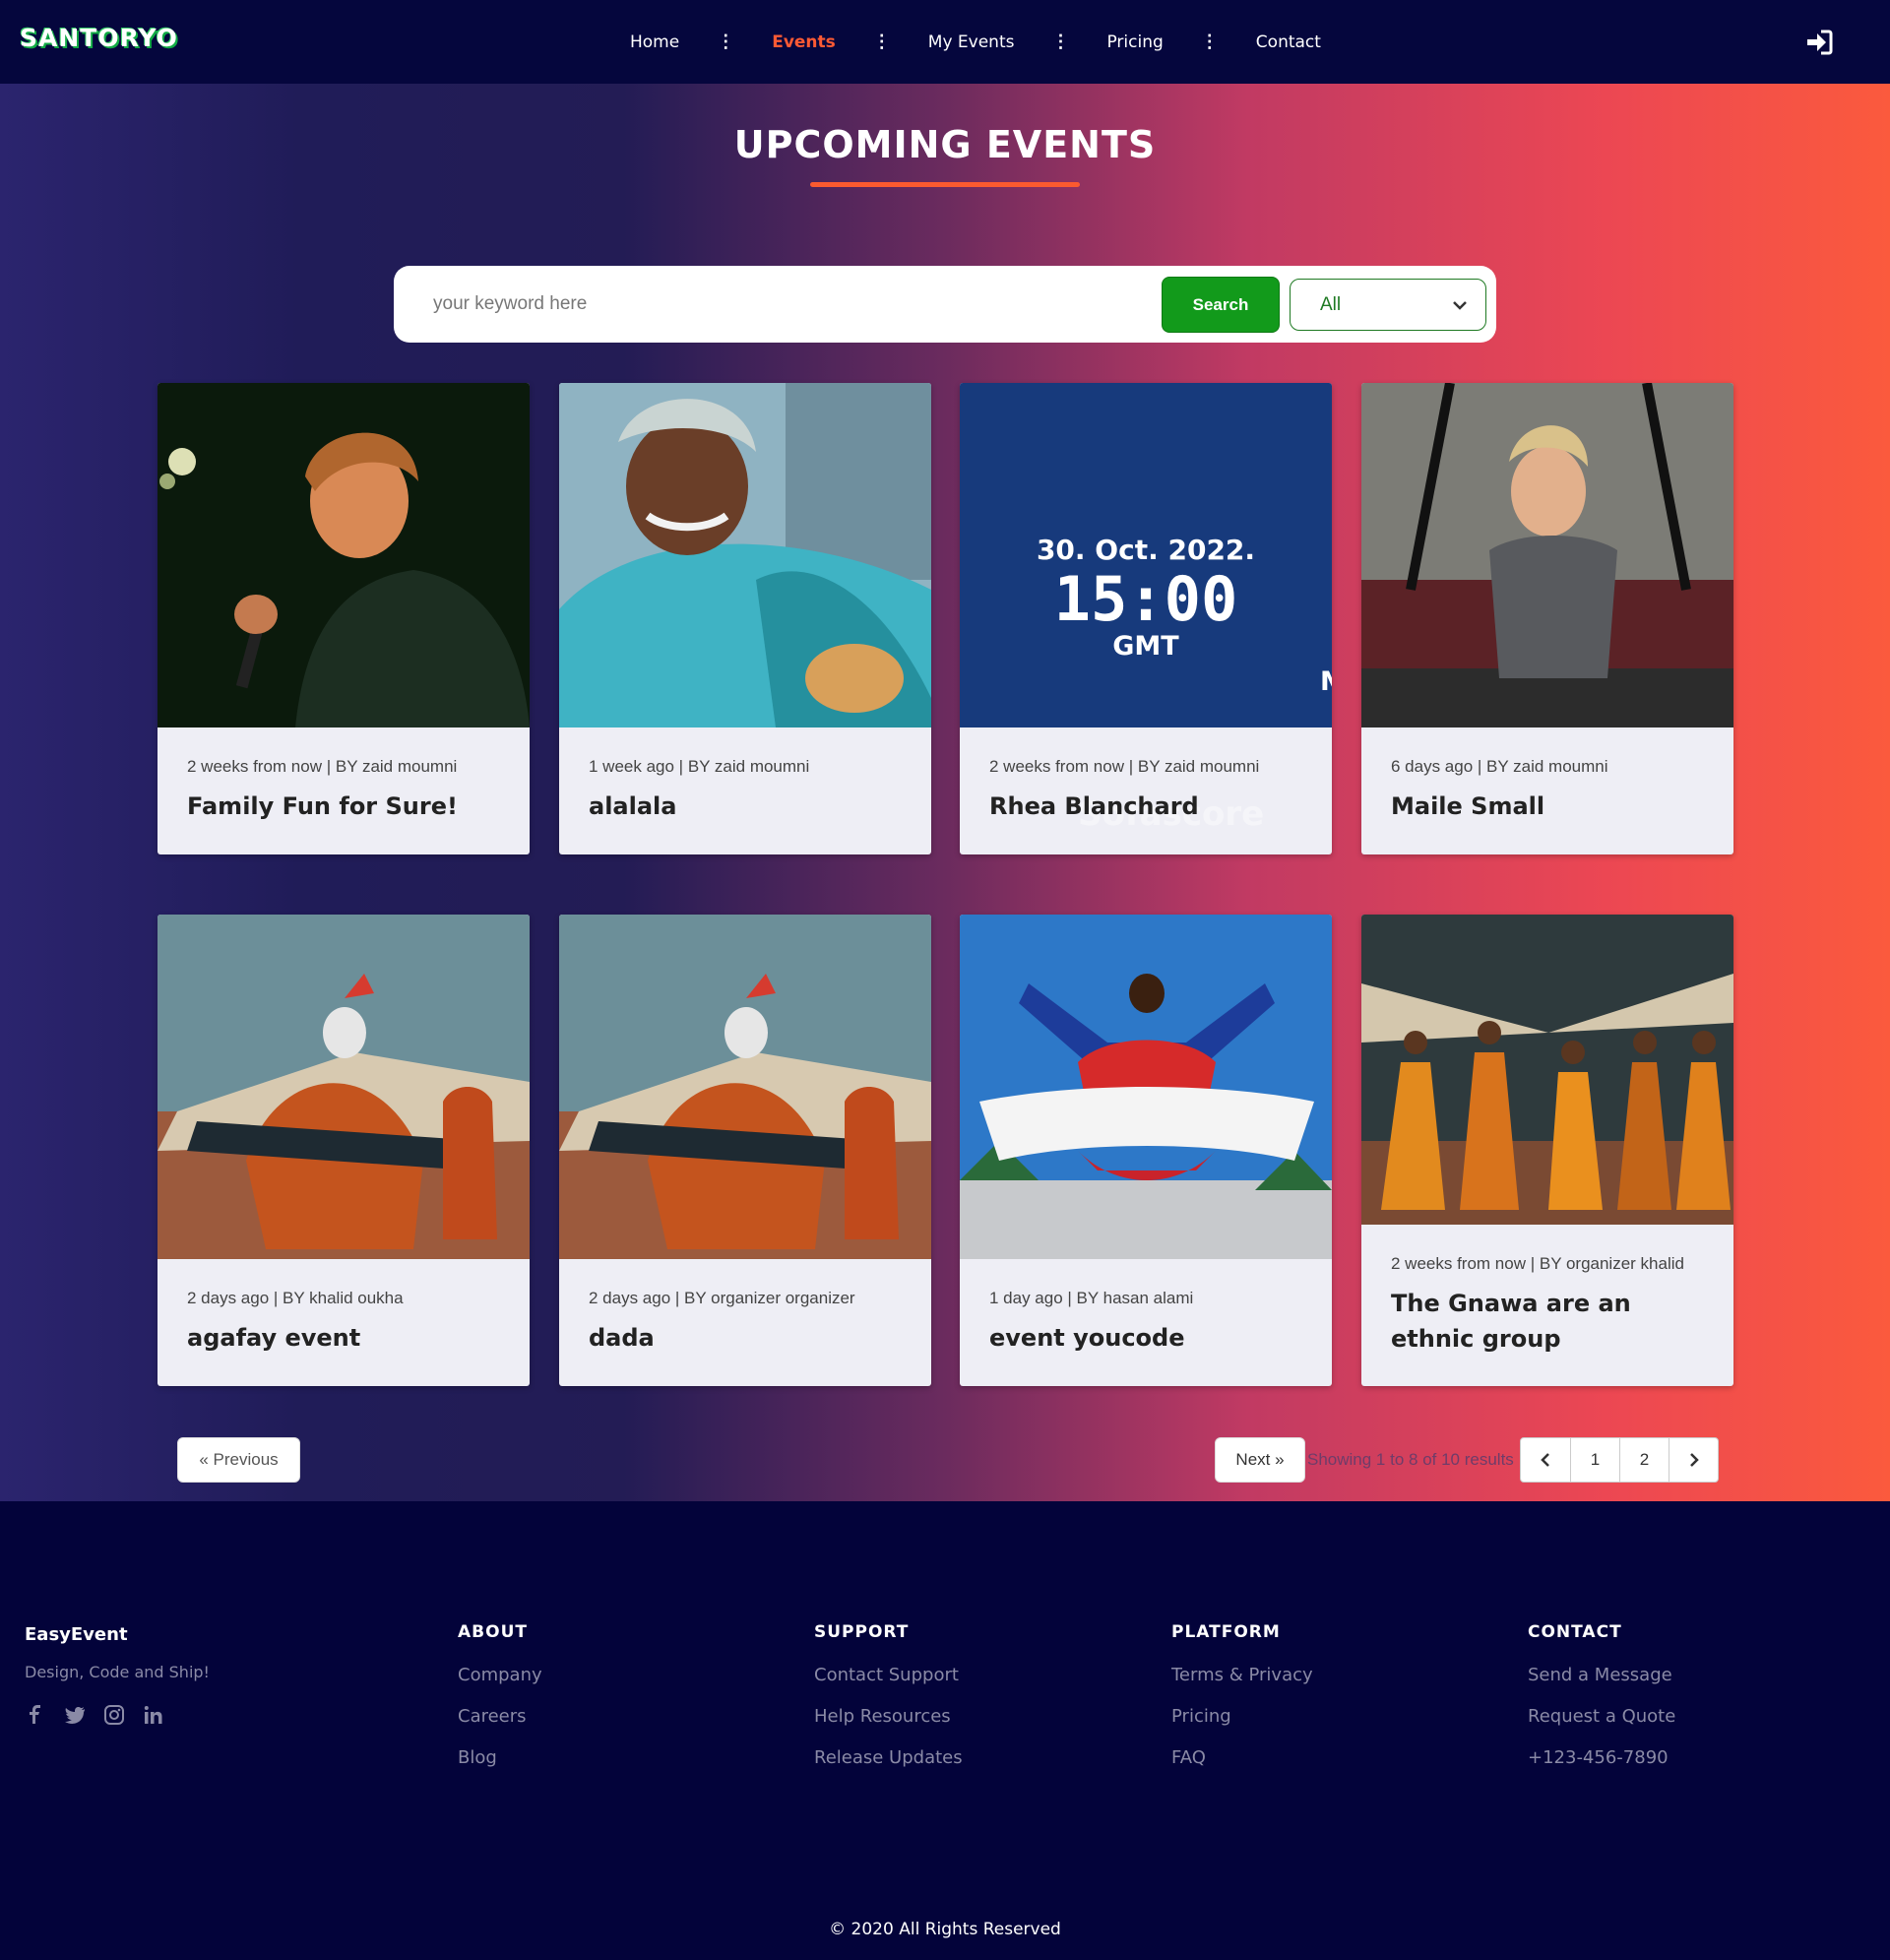 Image resolution: width=1890 pixels, height=1960 pixels. I want to click on footer-heading: CONTACT, so click(1575, 1632).